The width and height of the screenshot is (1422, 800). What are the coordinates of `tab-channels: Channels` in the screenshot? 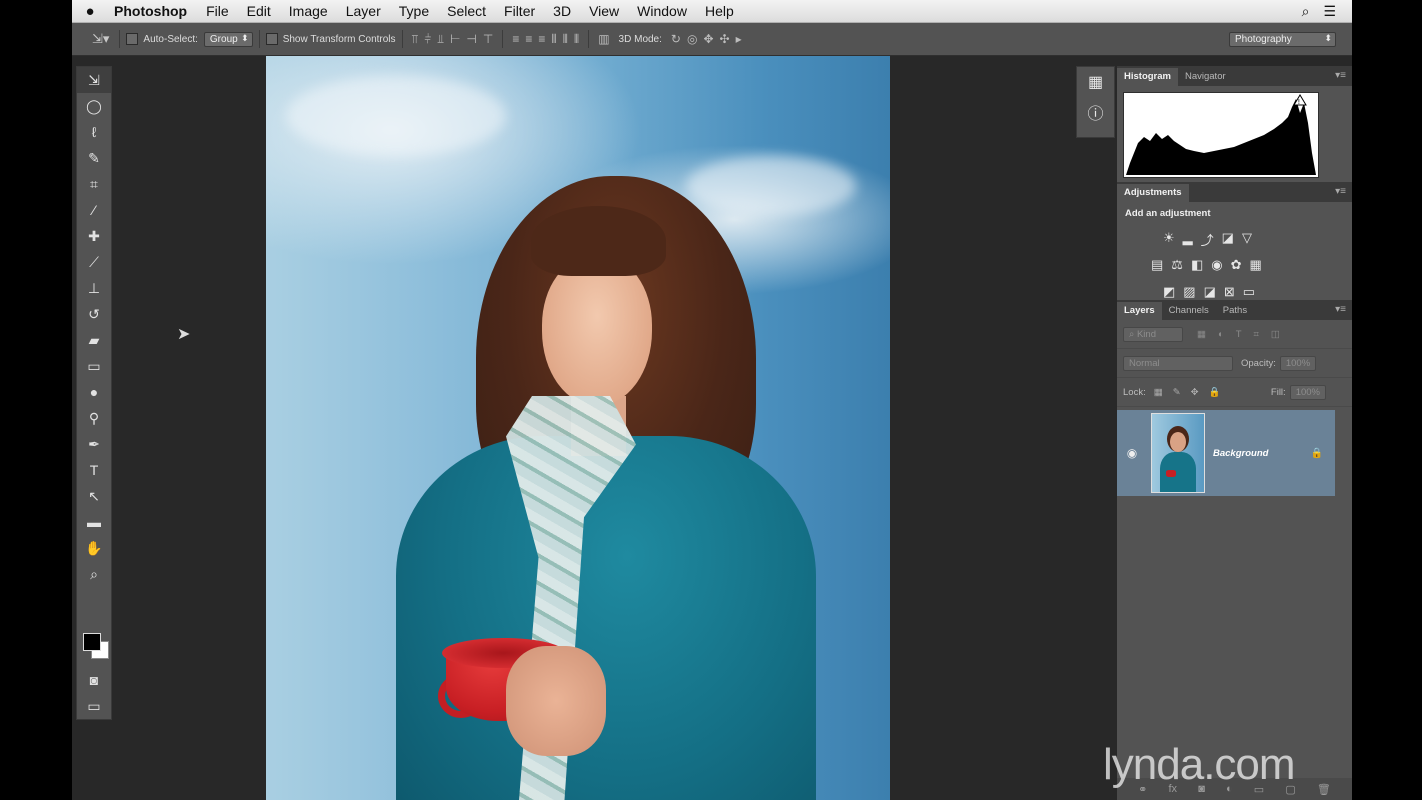 It's located at (1189, 311).